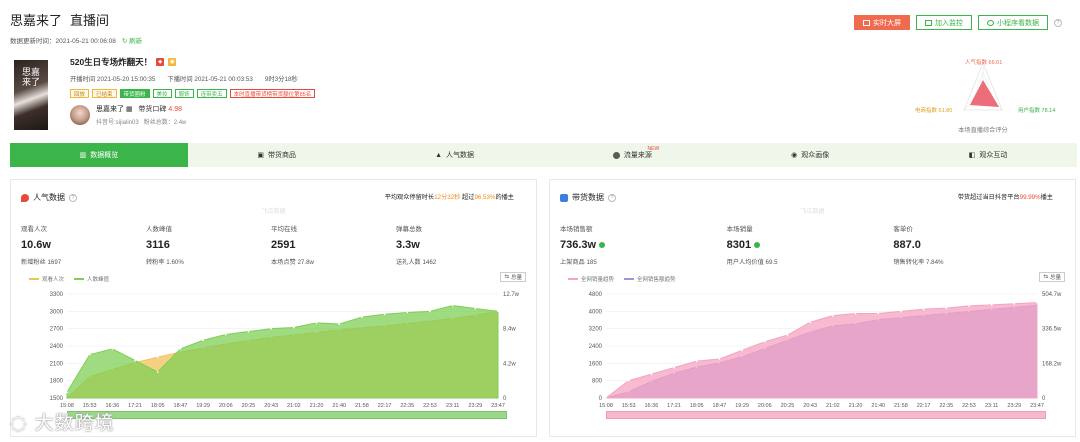  I want to click on legend-label: 观看人次, so click(53, 280).